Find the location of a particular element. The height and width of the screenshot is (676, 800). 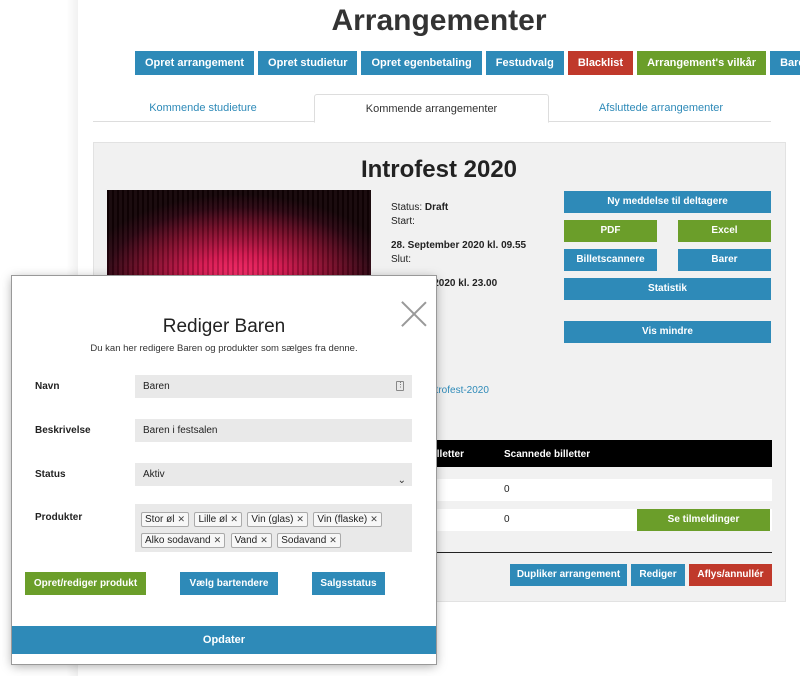

product-tag: Lille øl ✕ is located at coordinates (218, 519).